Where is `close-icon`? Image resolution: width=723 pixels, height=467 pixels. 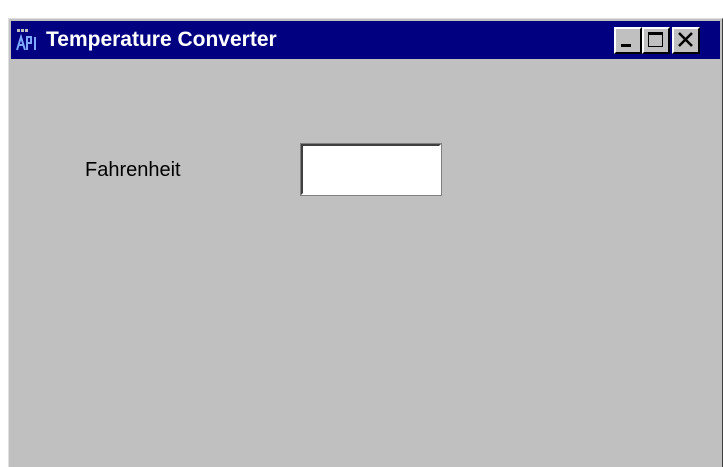
close-icon is located at coordinates (685, 39).